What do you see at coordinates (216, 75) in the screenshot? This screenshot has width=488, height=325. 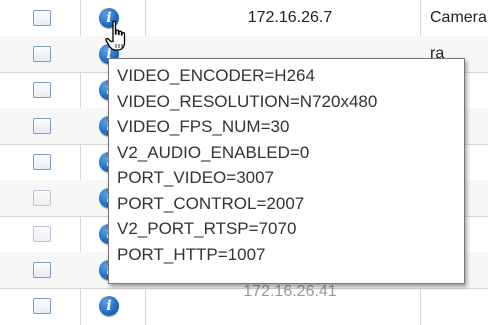 I see `tooltip-line: VIDEO_ENCODER=H264` at bounding box center [216, 75].